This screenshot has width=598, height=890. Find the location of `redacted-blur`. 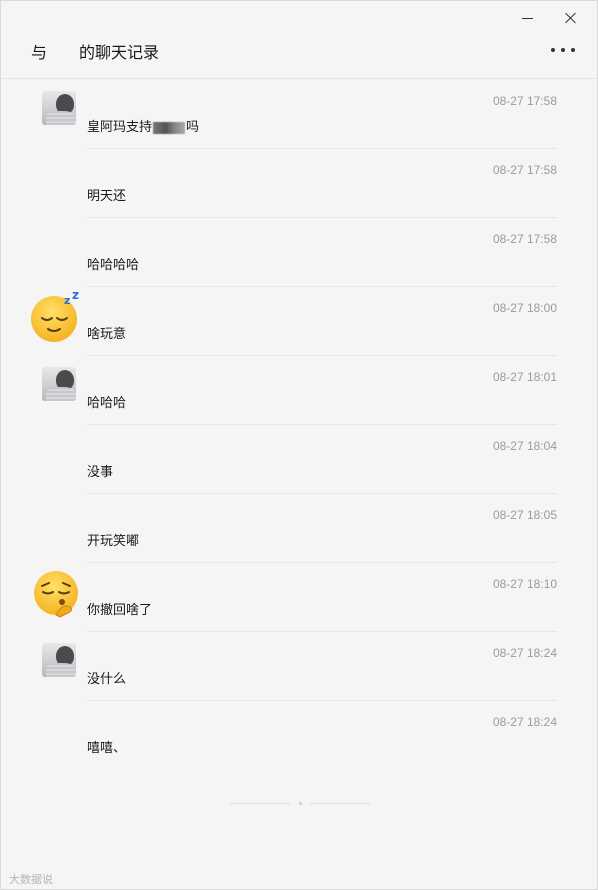

redacted-blur is located at coordinates (169, 127).